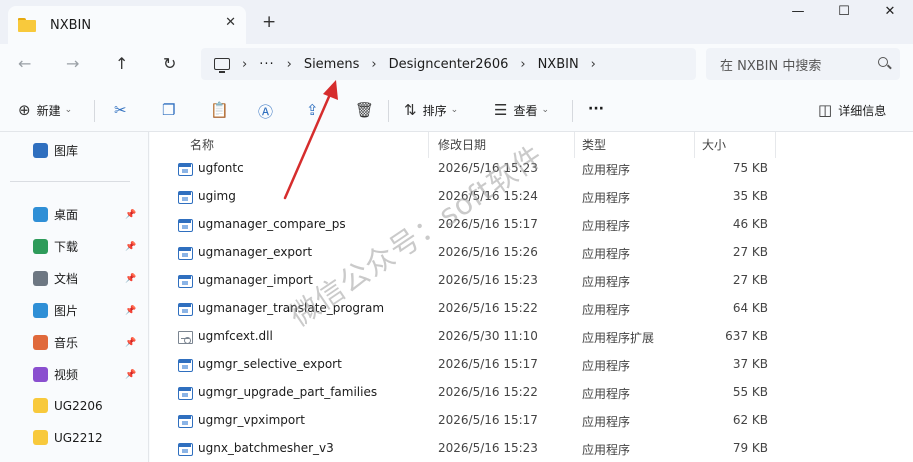 The height and width of the screenshot is (462, 913). Describe the element at coordinates (121, 63) in the screenshot. I see `up-button: ↑` at that location.